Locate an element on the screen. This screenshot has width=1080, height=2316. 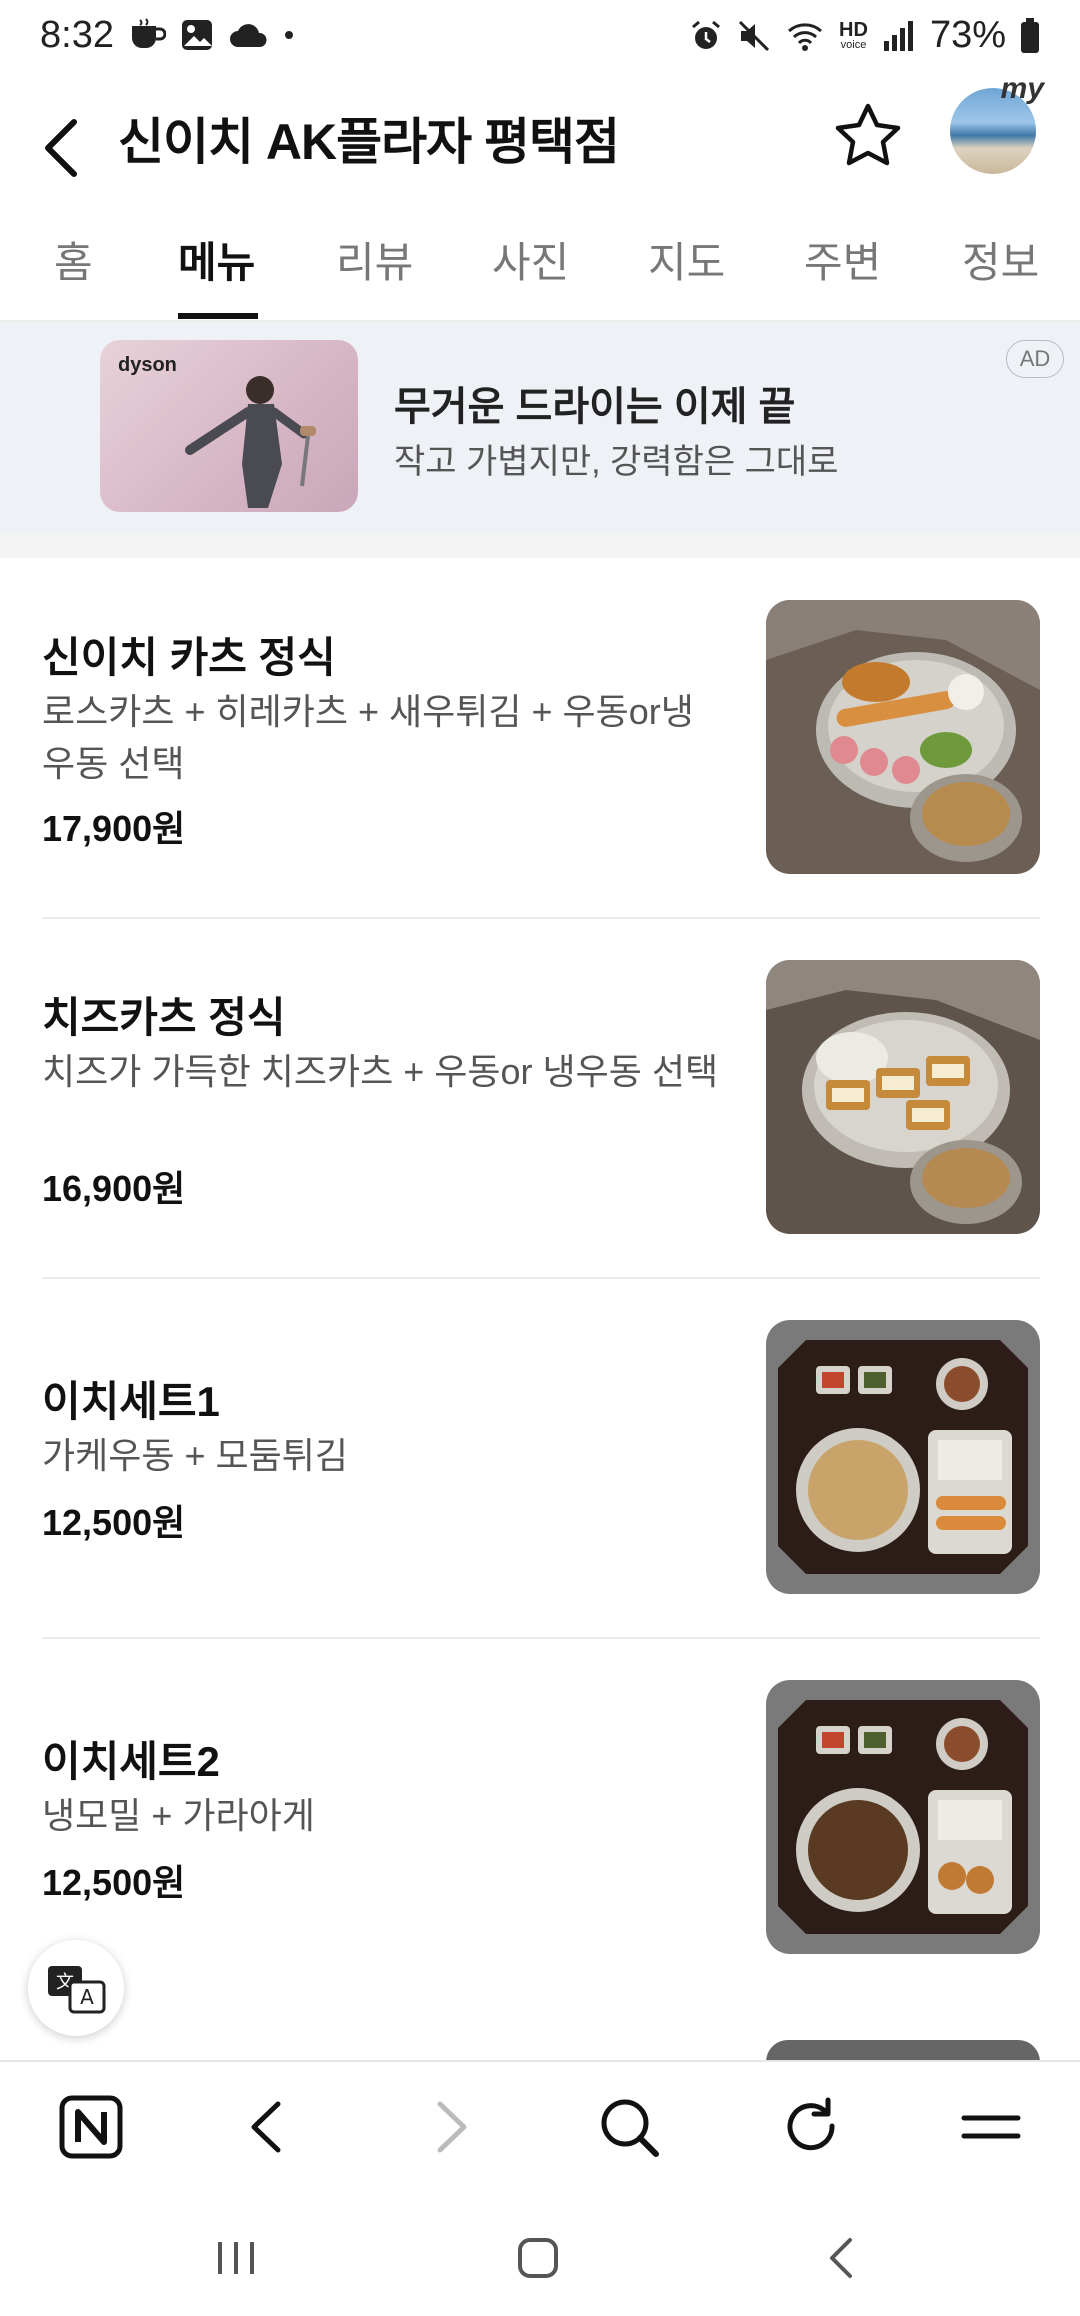
page-title: 신이치 AK플라자 평택점 is located at coordinates (369, 142).